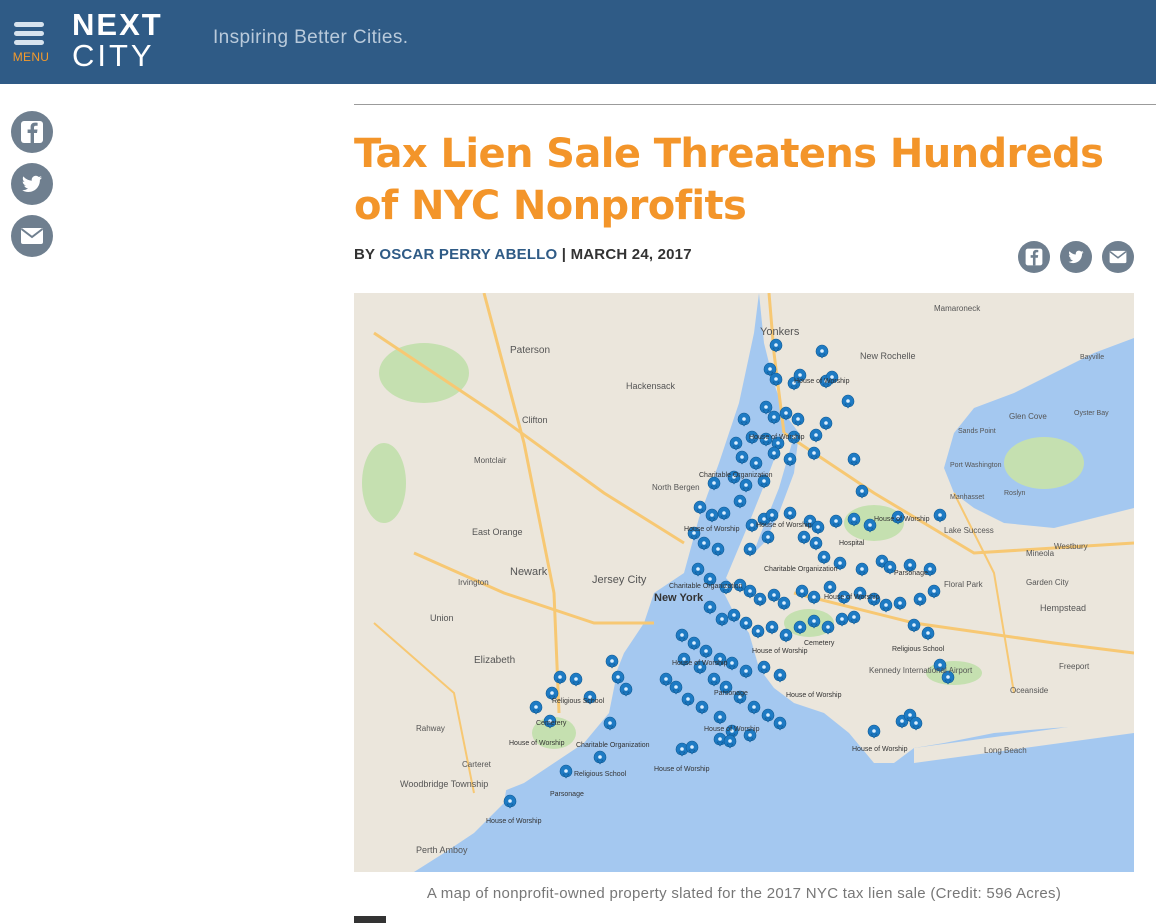  I want to click on label-east-orange: East Orange, so click(497, 532).